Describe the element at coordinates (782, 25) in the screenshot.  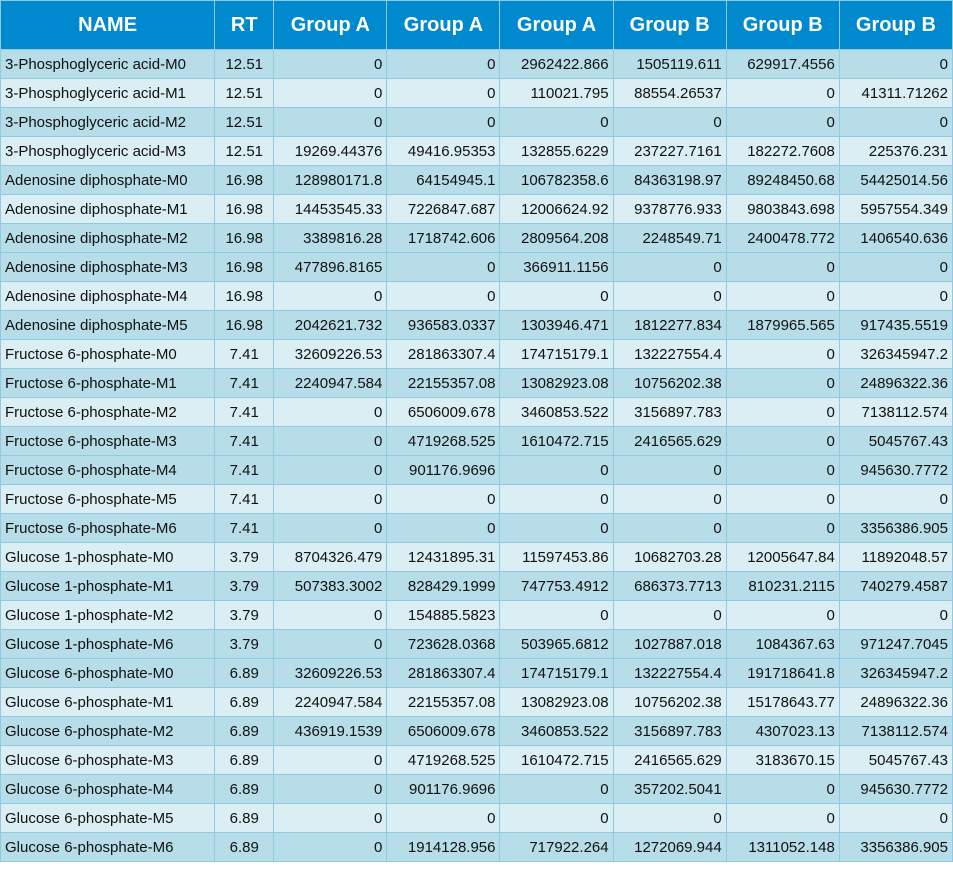
I see `column-header-group-b-2: Group B` at that location.